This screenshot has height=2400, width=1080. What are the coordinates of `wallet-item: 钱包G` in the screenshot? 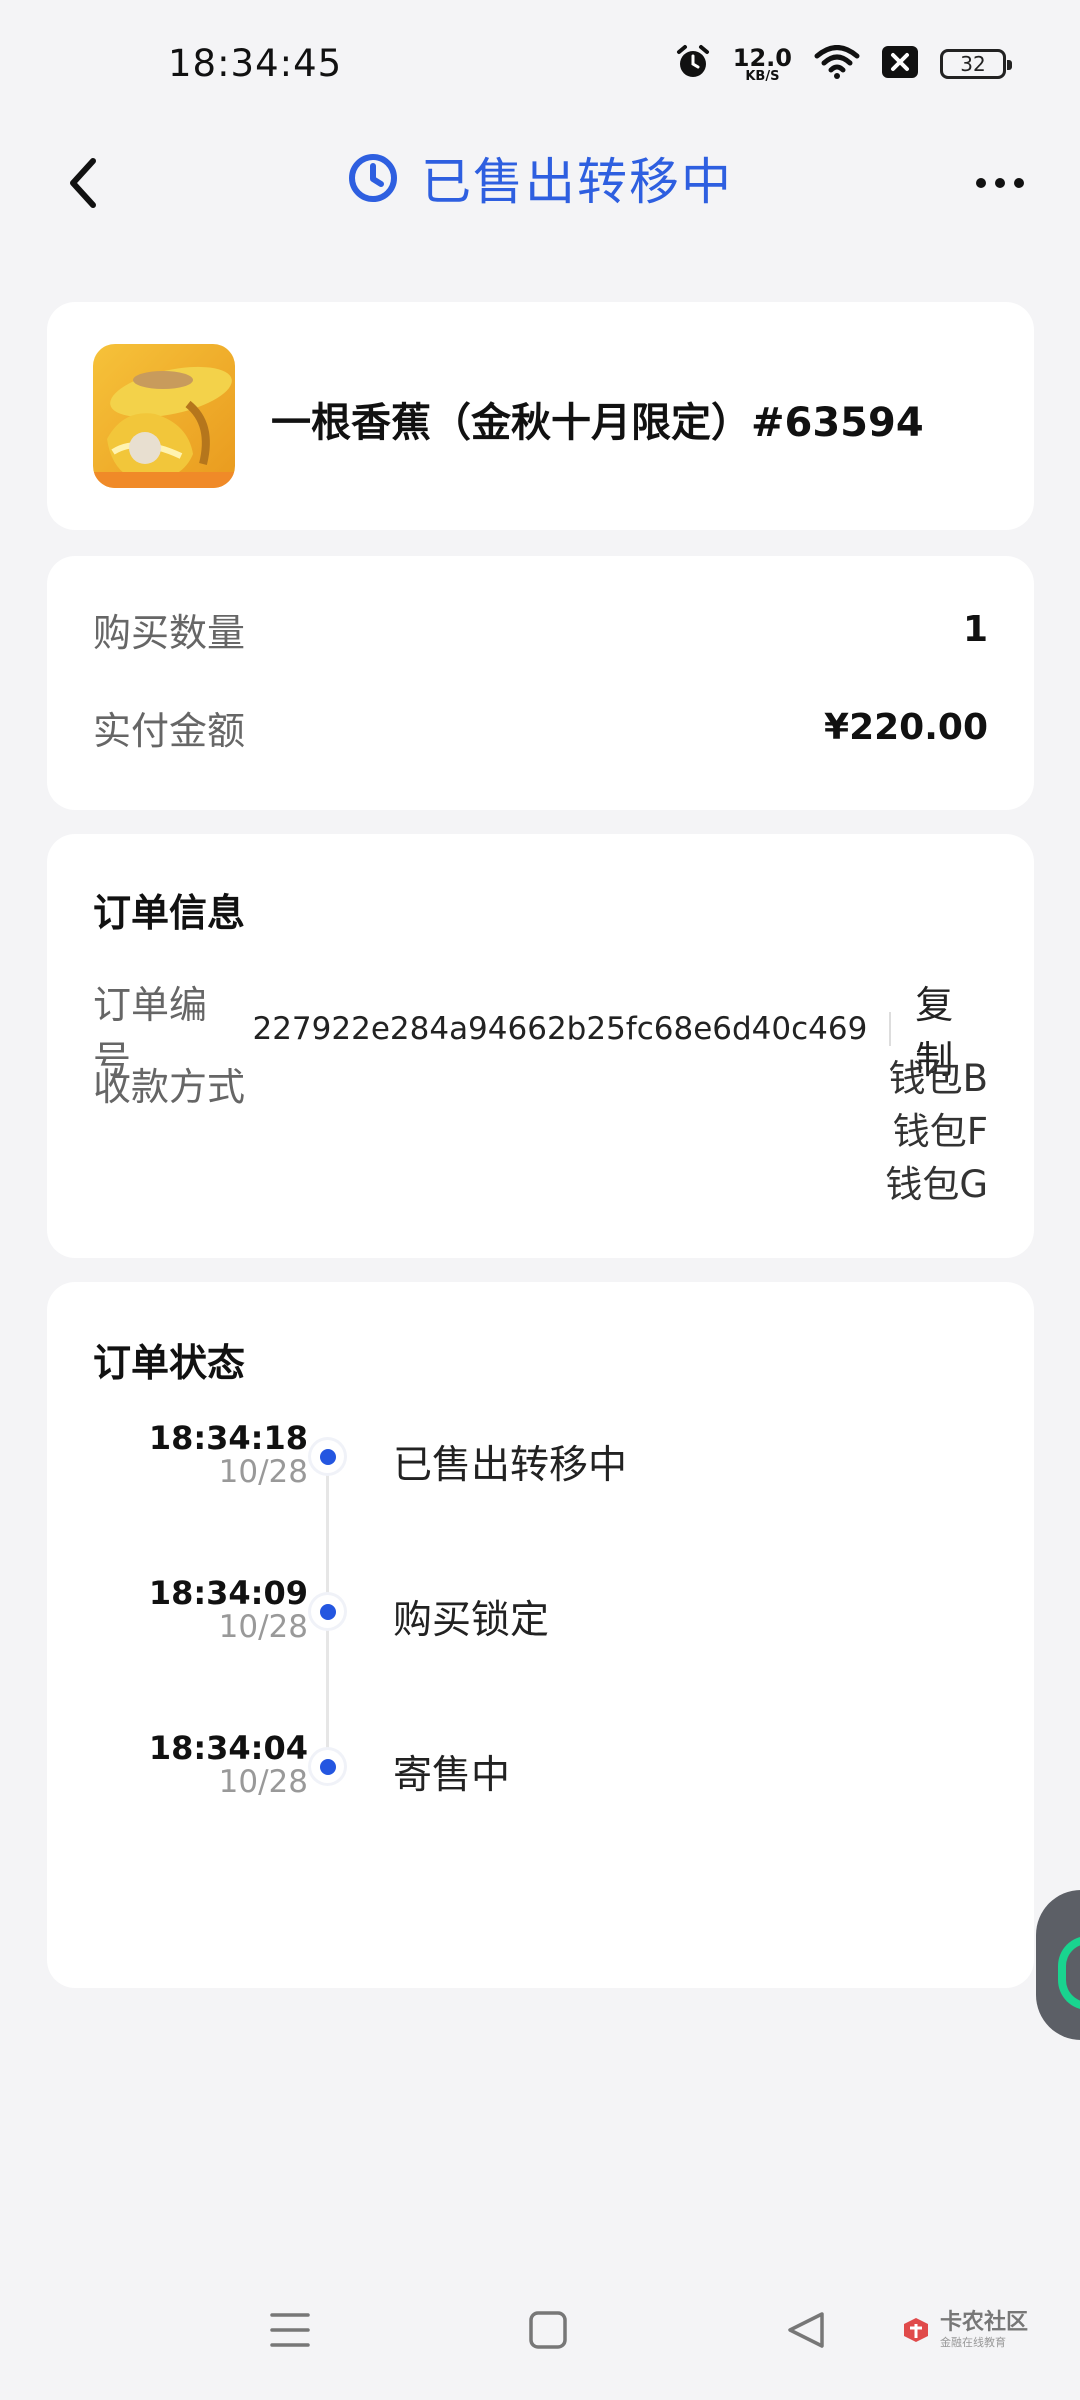 It's located at (936, 1184).